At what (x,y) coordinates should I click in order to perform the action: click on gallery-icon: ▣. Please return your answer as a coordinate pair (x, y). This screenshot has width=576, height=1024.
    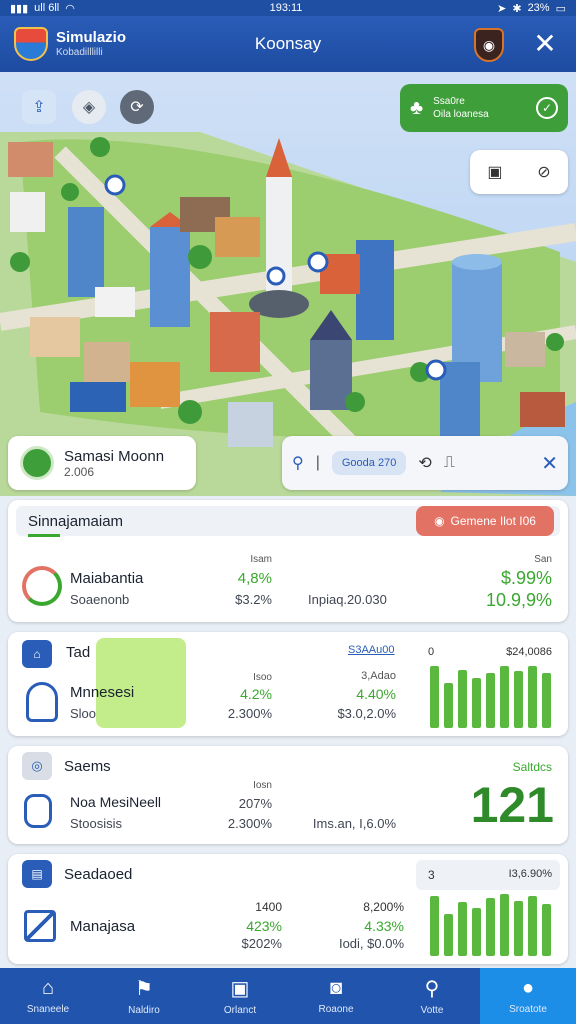
    Looking at the image, I should click on (240, 989).